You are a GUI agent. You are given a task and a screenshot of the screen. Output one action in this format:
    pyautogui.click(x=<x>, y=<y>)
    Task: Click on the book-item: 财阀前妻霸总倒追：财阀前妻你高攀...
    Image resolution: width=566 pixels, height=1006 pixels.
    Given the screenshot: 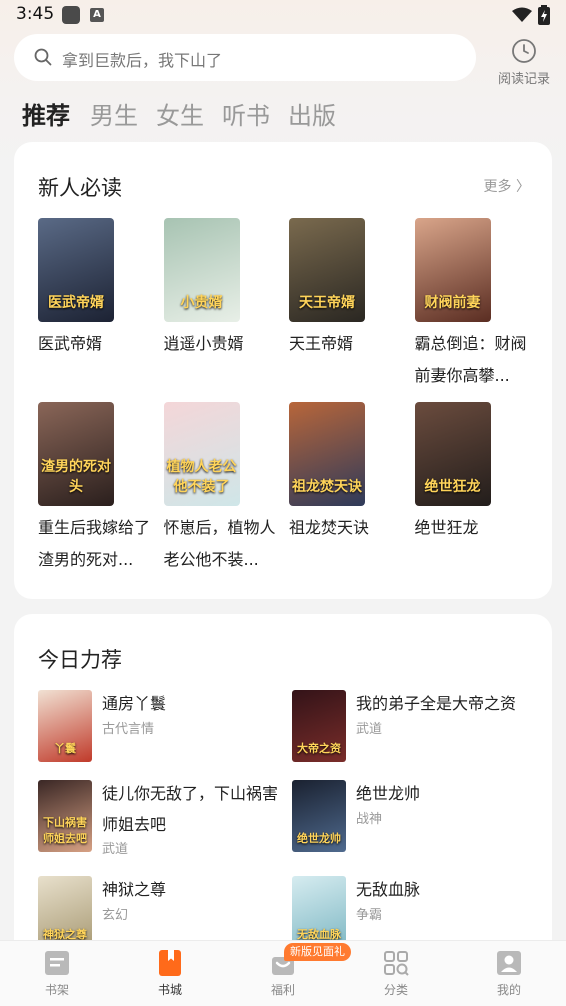 What is the action you would take?
    pyautogui.click(x=473, y=305)
    